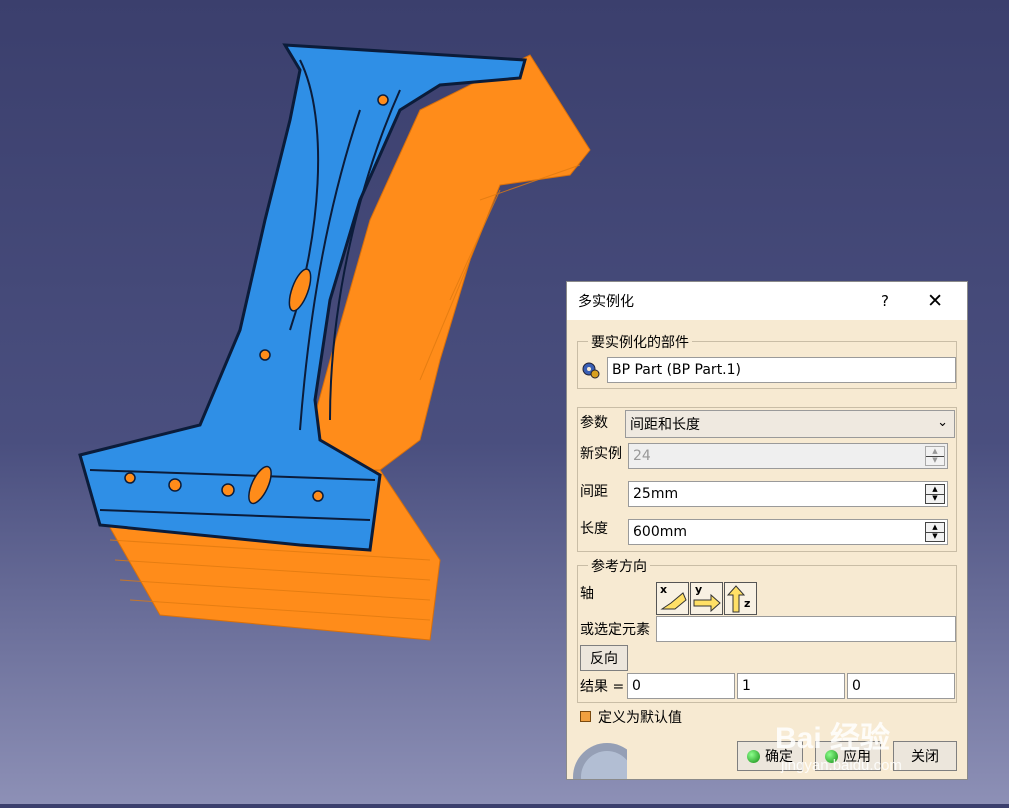 Image resolution: width=1009 pixels, height=808 pixels. What do you see at coordinates (594, 529) in the screenshot?
I see `length-label: 长度` at bounding box center [594, 529].